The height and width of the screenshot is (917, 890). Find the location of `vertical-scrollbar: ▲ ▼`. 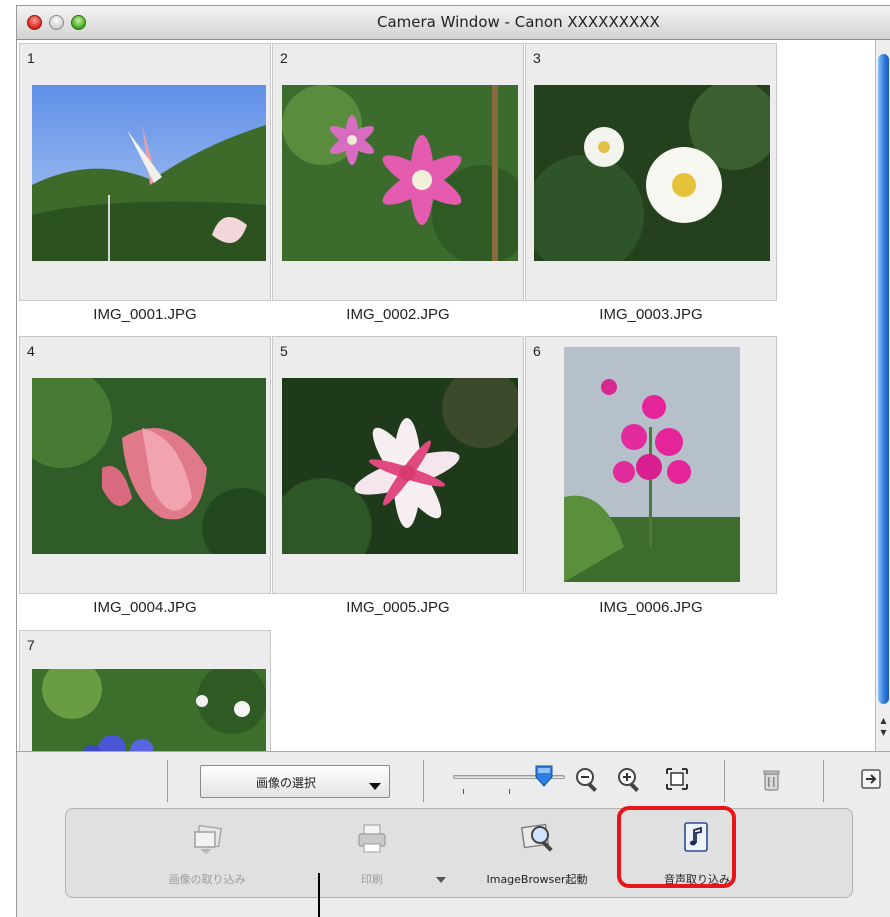

vertical-scrollbar: ▲ ▼ is located at coordinates (882, 395).